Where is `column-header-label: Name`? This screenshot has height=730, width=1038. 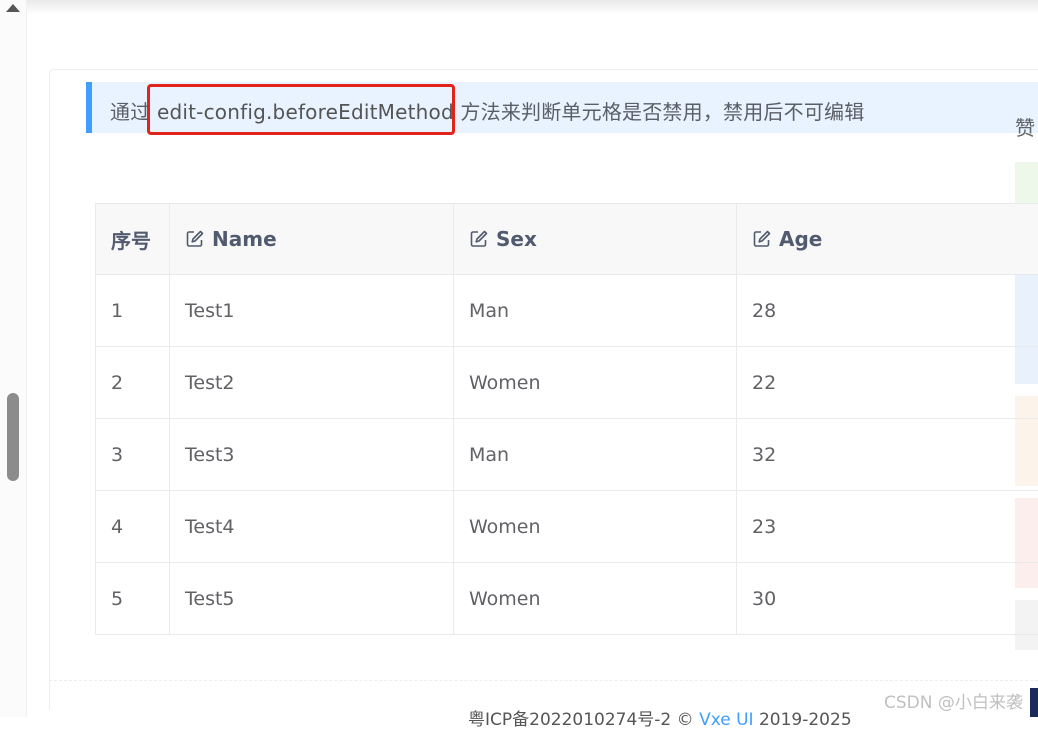 column-header-label: Name is located at coordinates (244, 239).